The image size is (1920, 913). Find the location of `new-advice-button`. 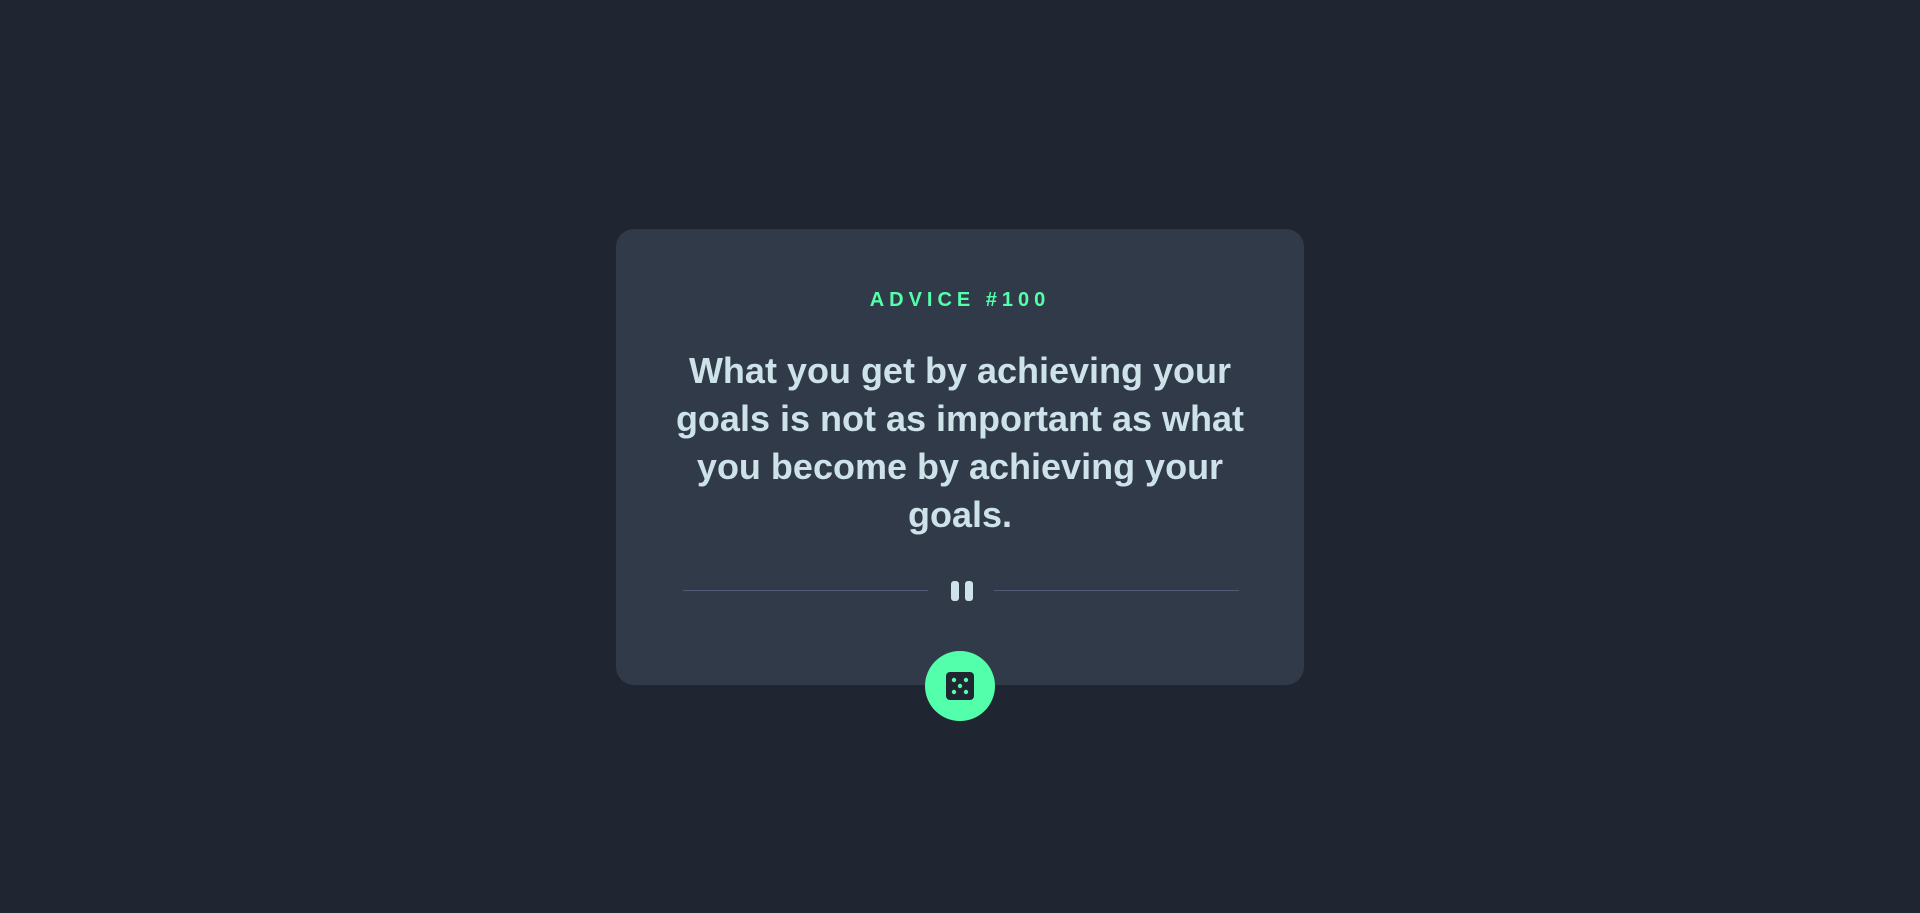

new-advice-button is located at coordinates (960, 686).